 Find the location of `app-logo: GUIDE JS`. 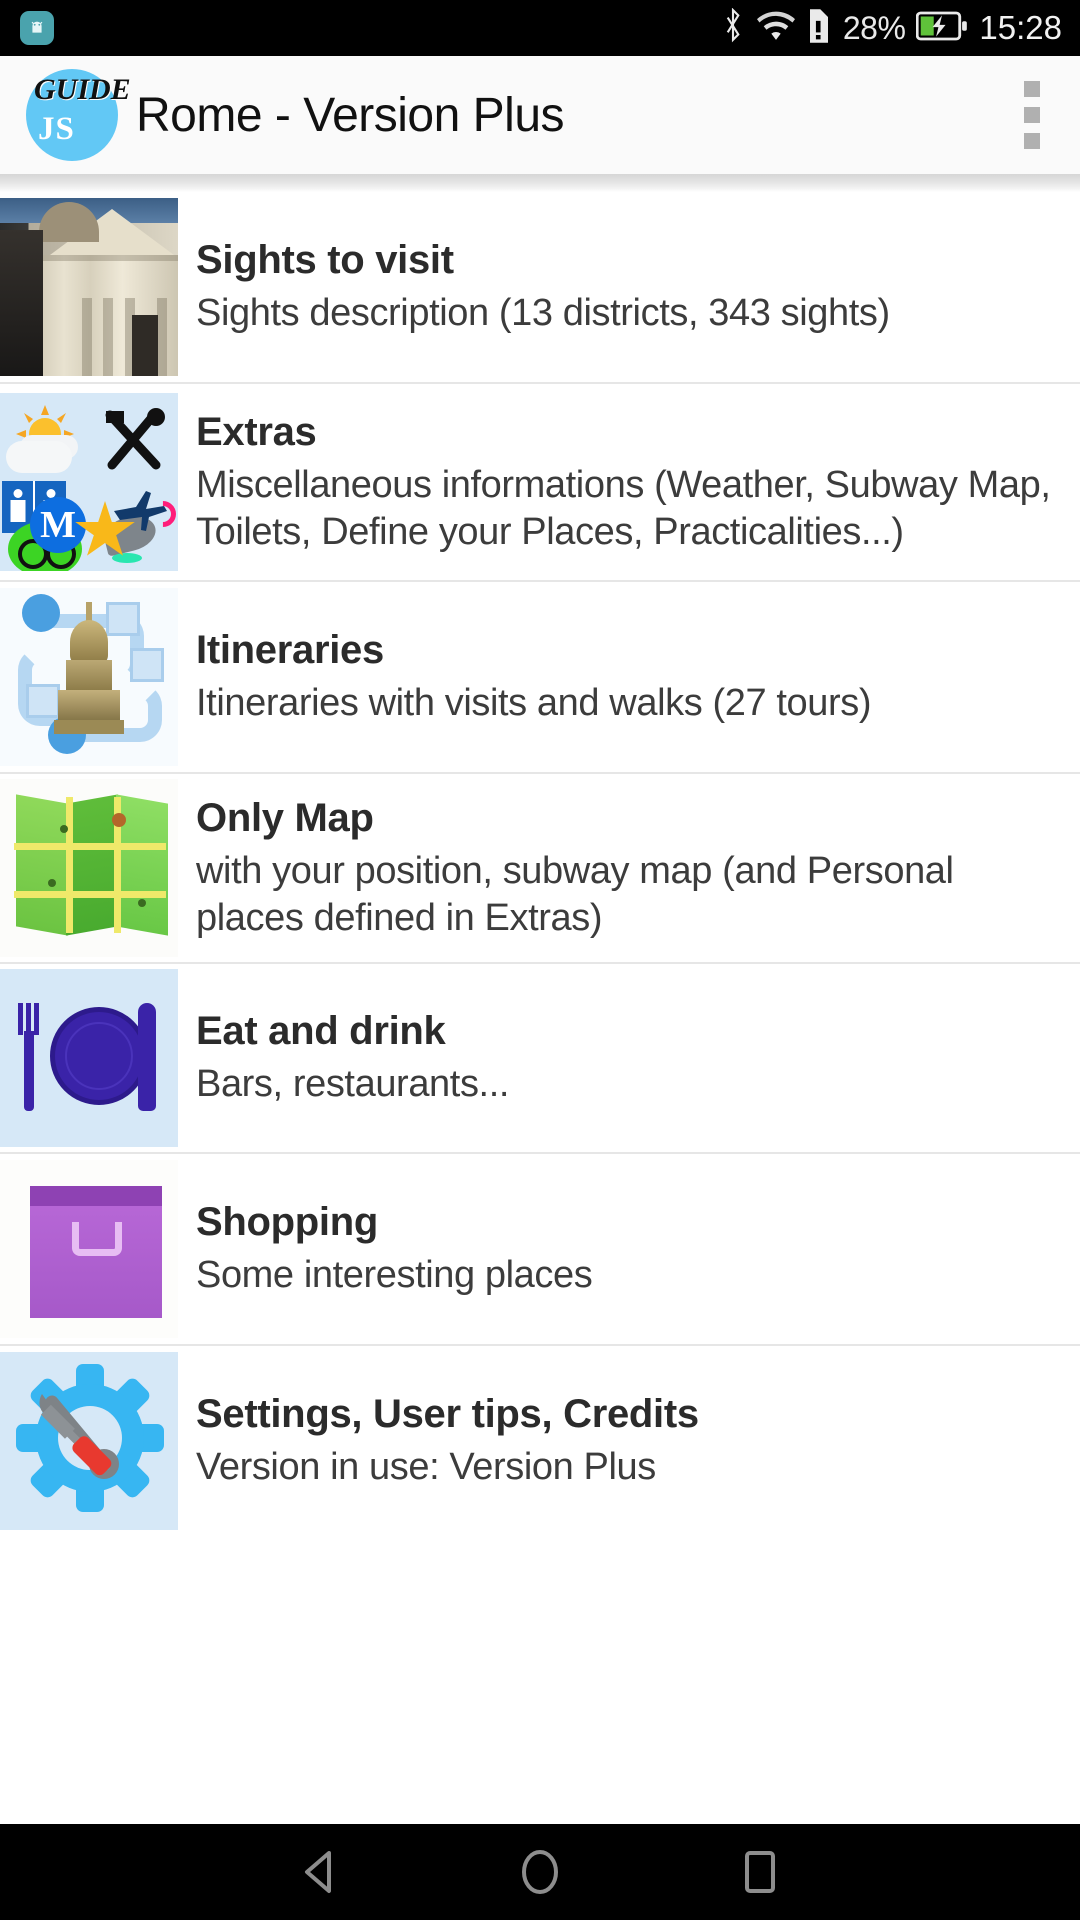

app-logo: GUIDE JS is located at coordinates (77, 115).